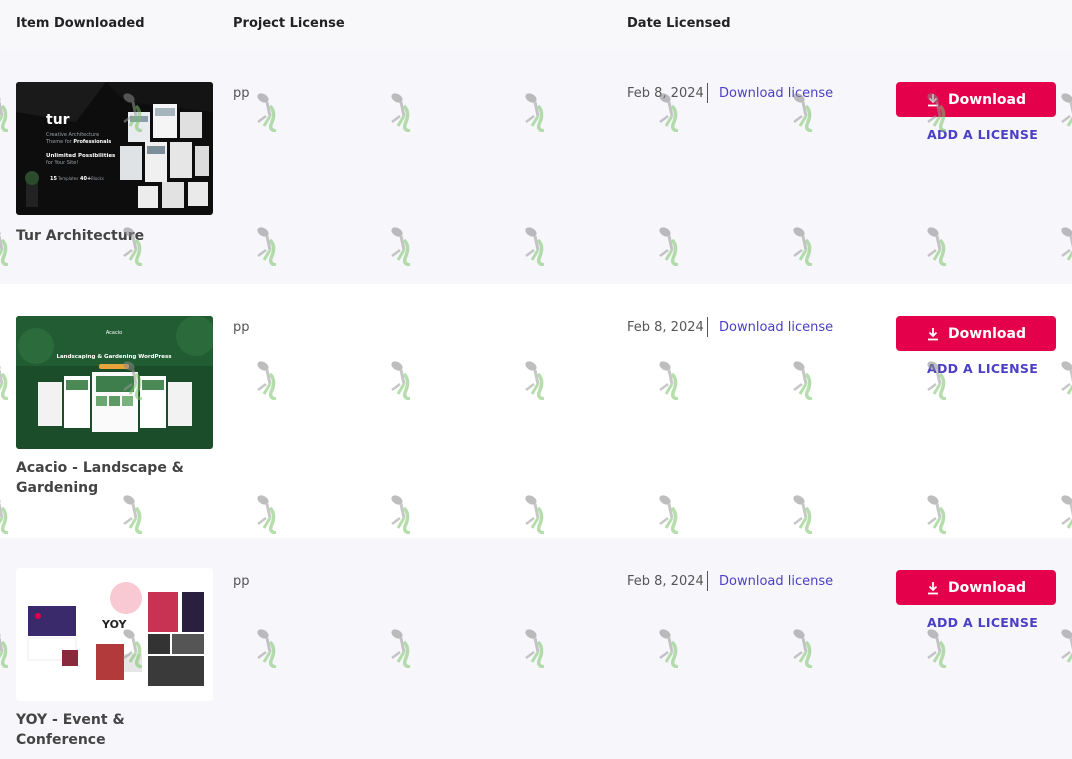 This screenshot has width=1072, height=759. What do you see at coordinates (111, 478) in the screenshot?
I see `item-title: Acacio - Landscape & Gardening` at bounding box center [111, 478].